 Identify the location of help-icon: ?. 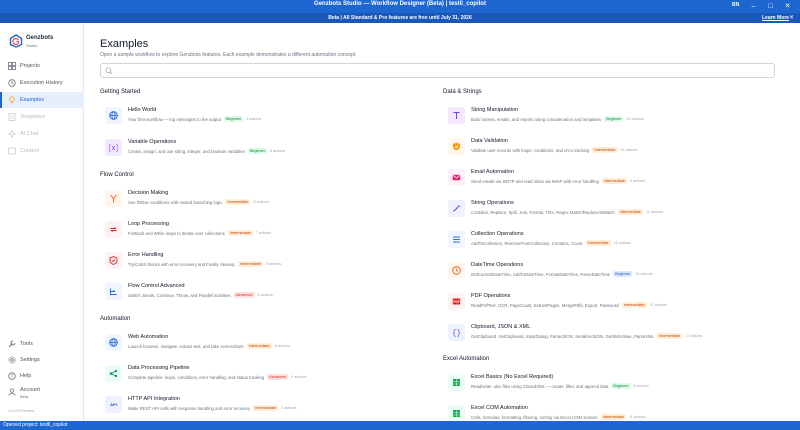
(12, 376).